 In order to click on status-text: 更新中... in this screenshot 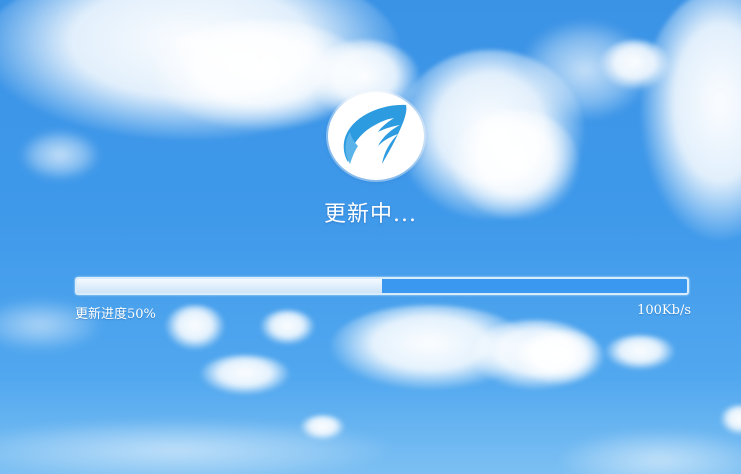, I will do `click(370, 214)`.